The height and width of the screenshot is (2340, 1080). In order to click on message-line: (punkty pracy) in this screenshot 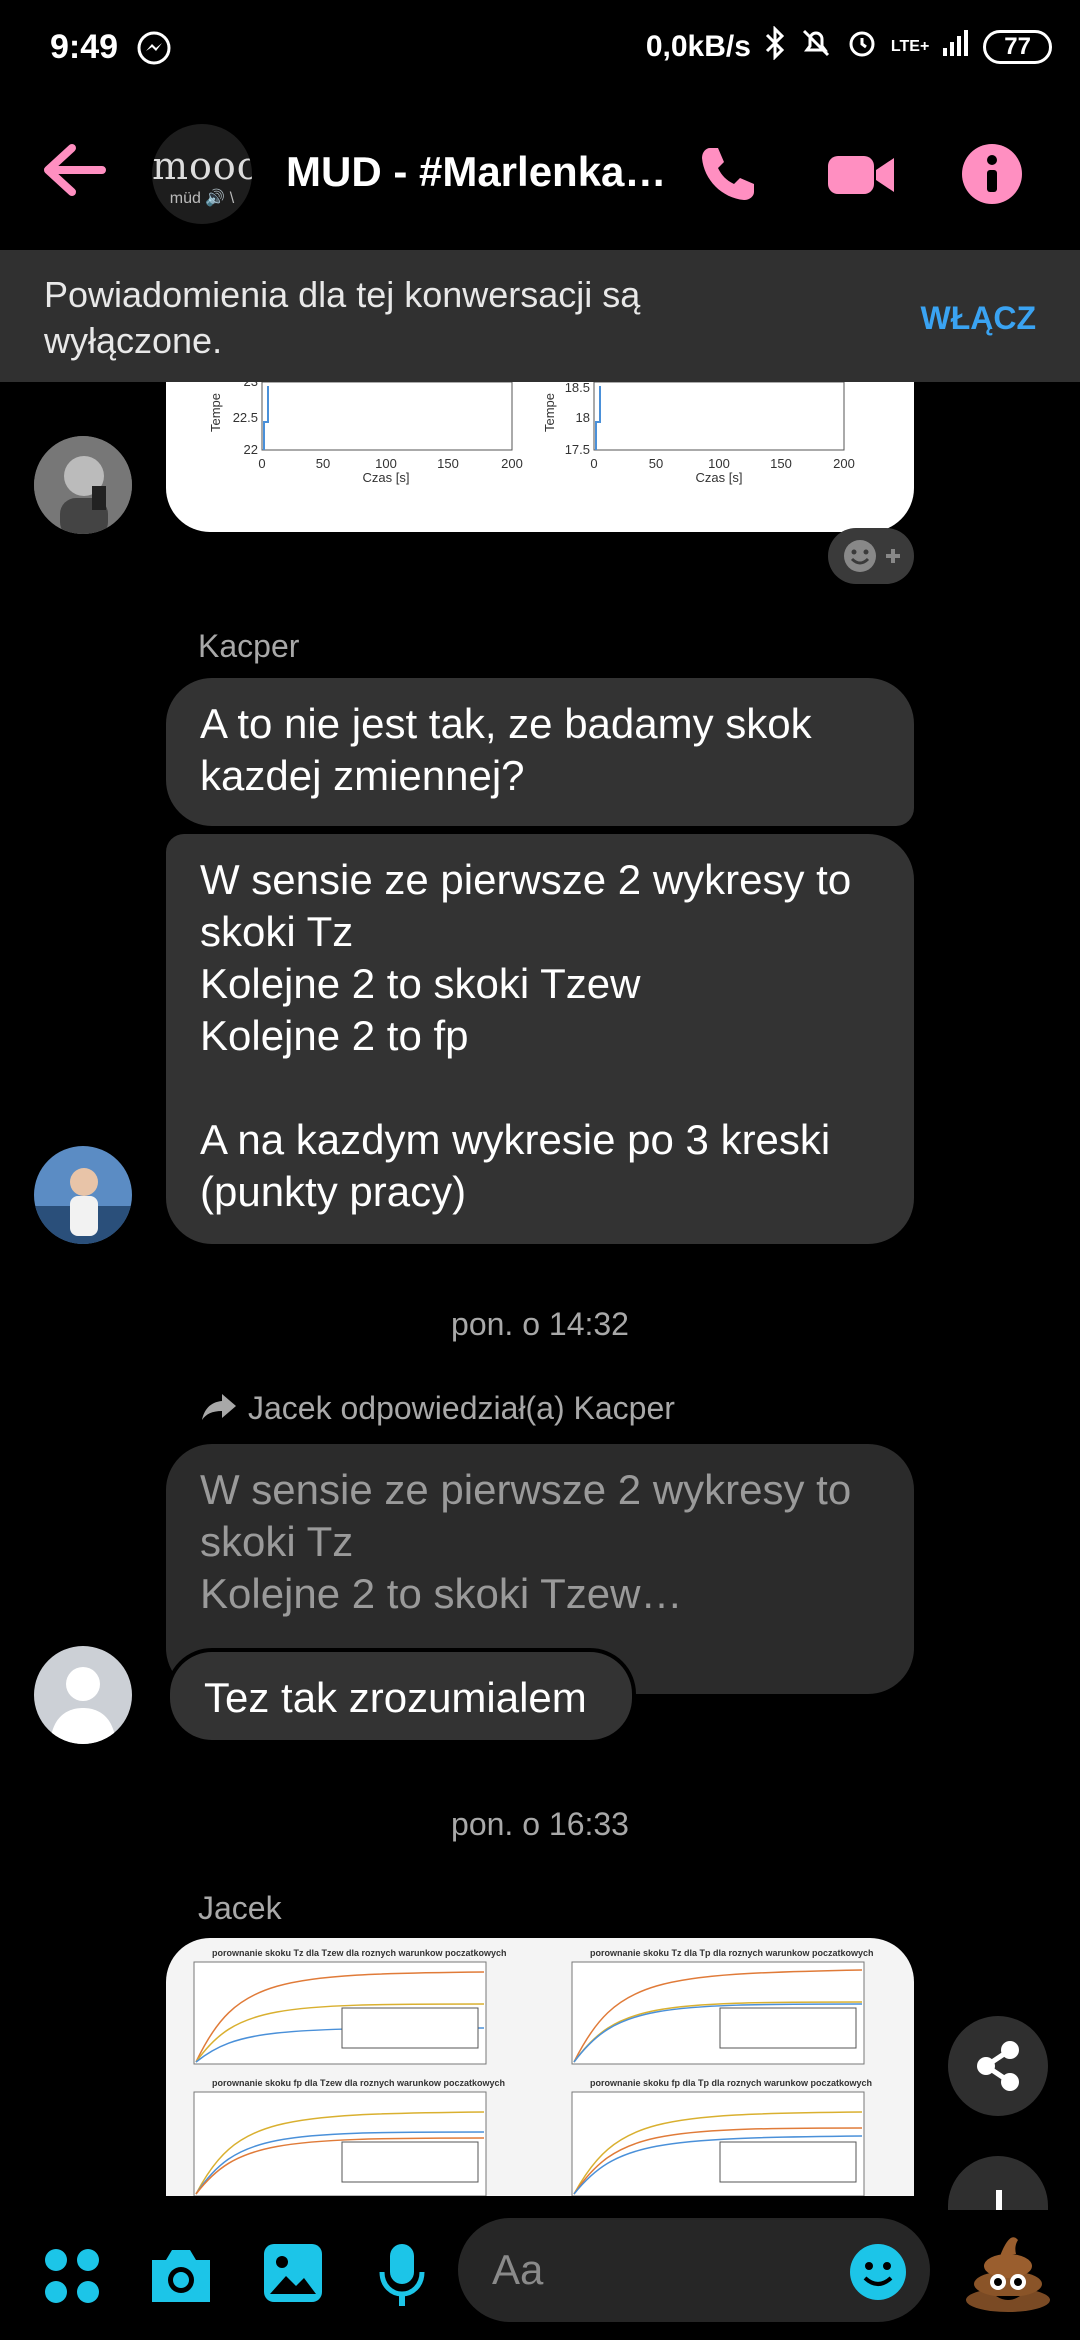, I will do `click(333, 1191)`.